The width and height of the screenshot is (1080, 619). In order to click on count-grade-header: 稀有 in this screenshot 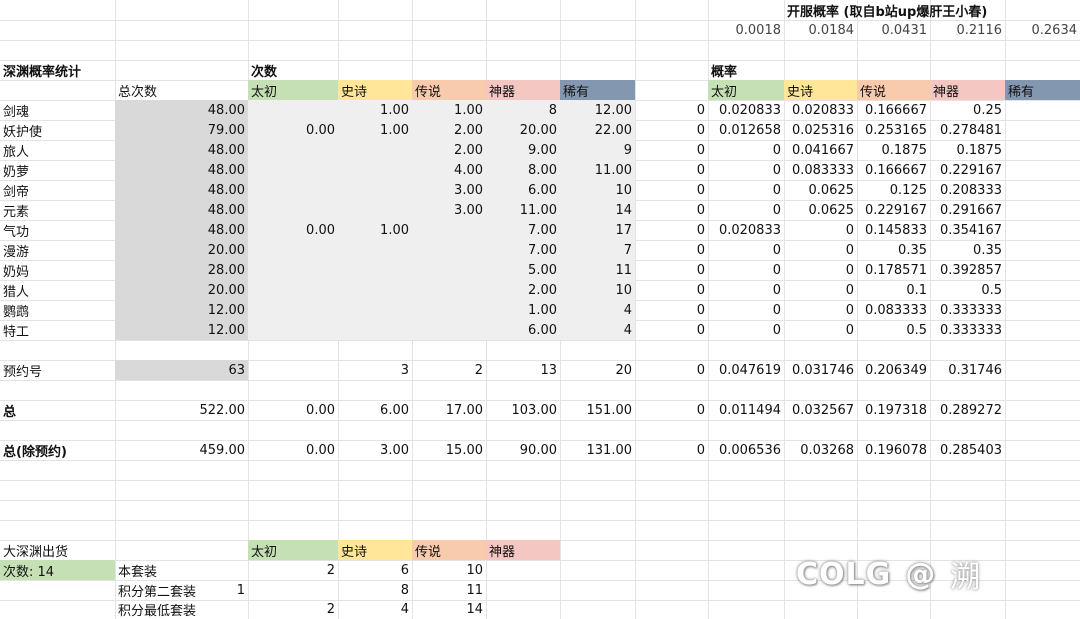, I will do `click(597, 90)`.